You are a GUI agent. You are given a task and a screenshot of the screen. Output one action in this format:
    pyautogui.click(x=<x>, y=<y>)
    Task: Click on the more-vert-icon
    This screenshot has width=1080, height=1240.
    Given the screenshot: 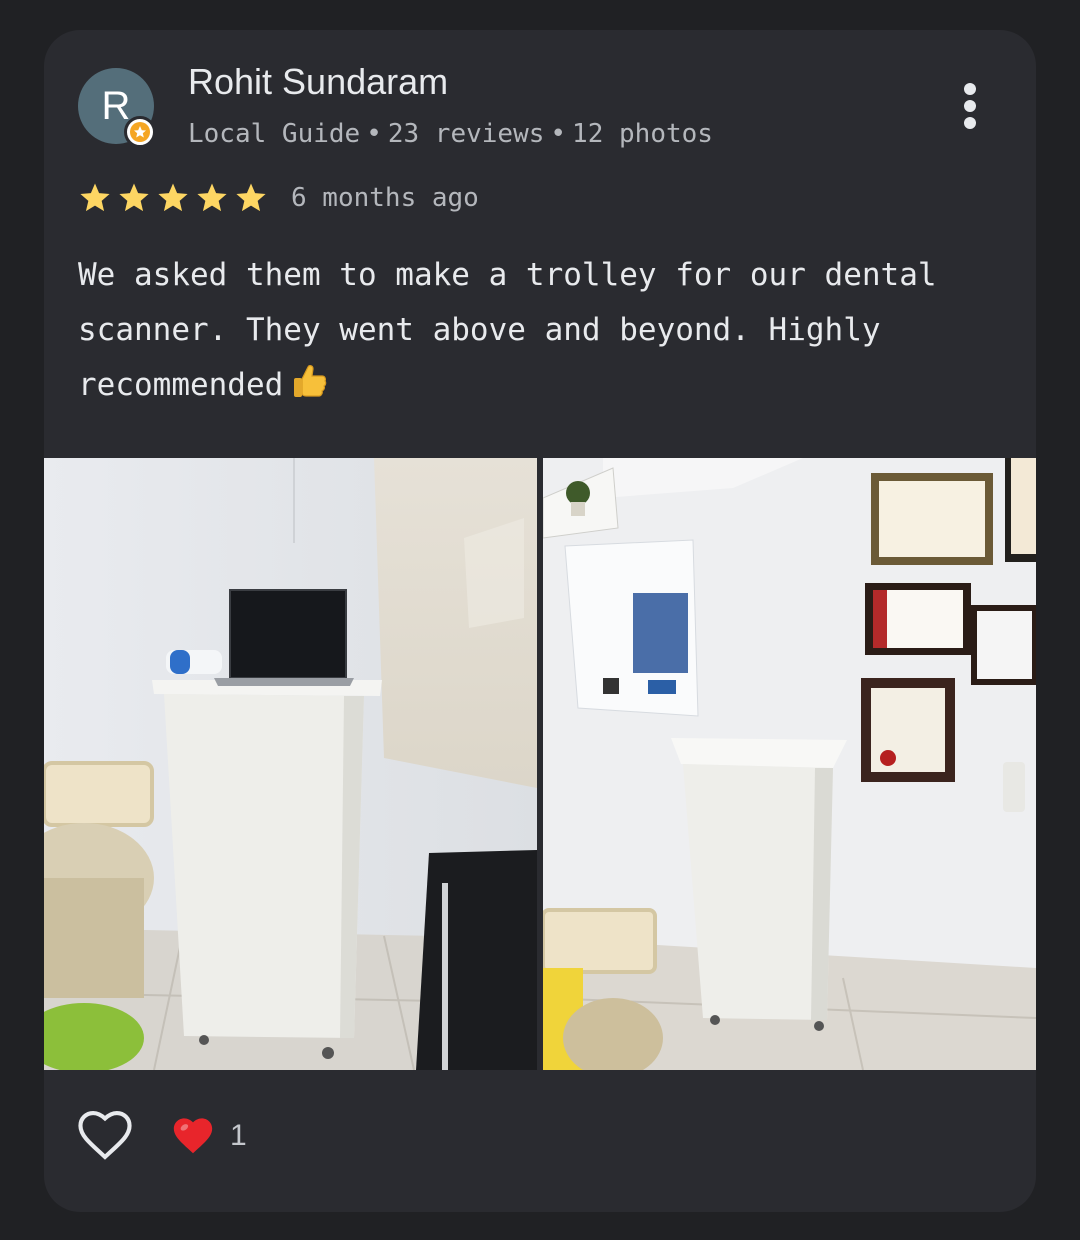 What is the action you would take?
    pyautogui.click(x=970, y=106)
    